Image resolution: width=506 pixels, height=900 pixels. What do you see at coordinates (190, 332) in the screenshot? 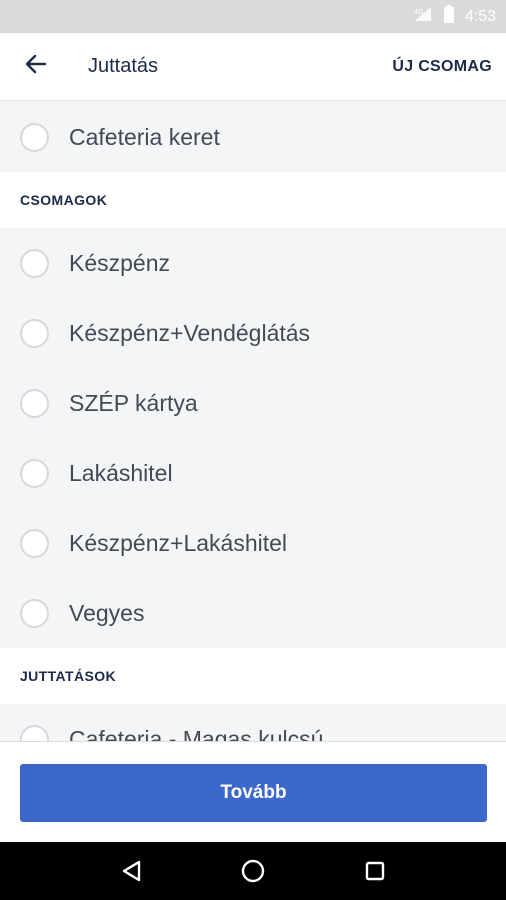
I see `list-item-label: Készpénz+Vendéglátás` at bounding box center [190, 332].